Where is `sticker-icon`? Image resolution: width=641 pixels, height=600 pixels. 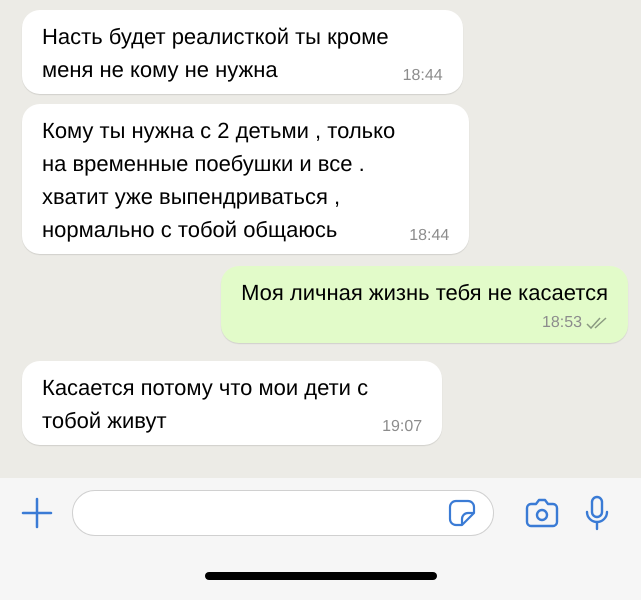
sticker-icon is located at coordinates (462, 513).